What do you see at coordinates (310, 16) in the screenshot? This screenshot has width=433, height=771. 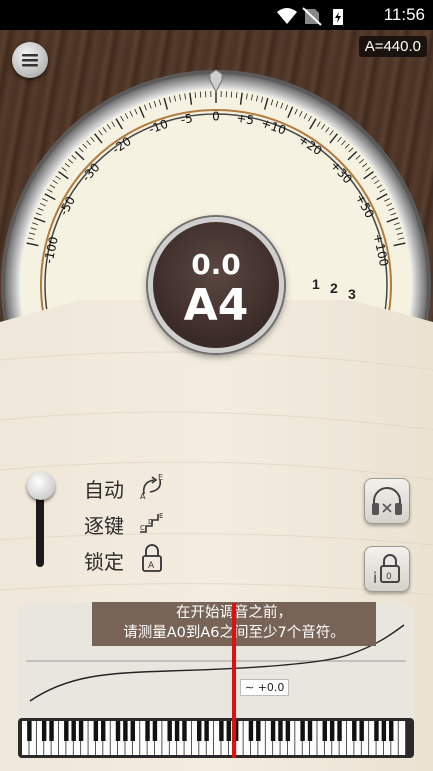 I see `status-icons` at bounding box center [310, 16].